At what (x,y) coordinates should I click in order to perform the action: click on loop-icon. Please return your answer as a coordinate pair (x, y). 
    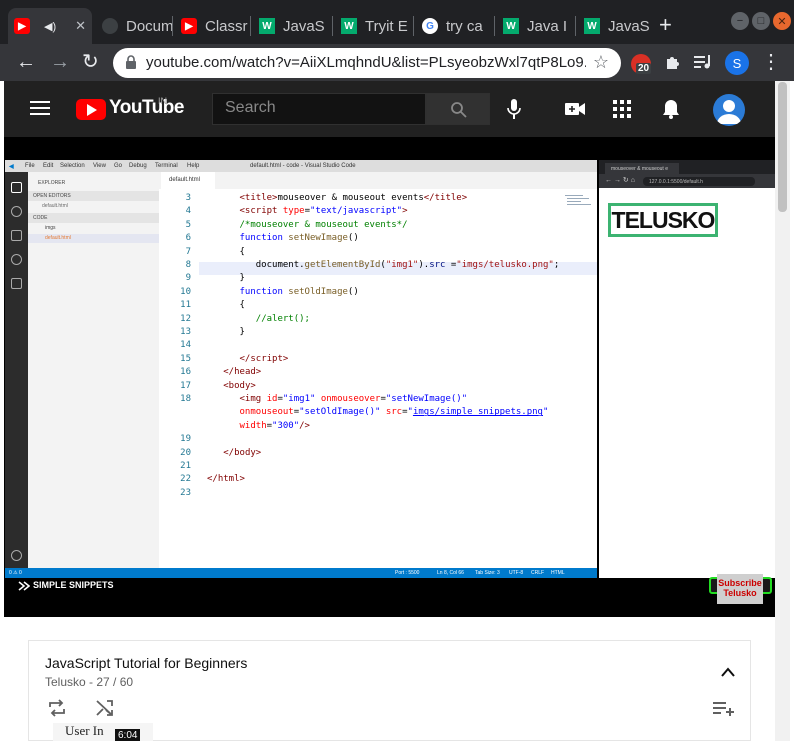
    Looking at the image, I should click on (57, 708).